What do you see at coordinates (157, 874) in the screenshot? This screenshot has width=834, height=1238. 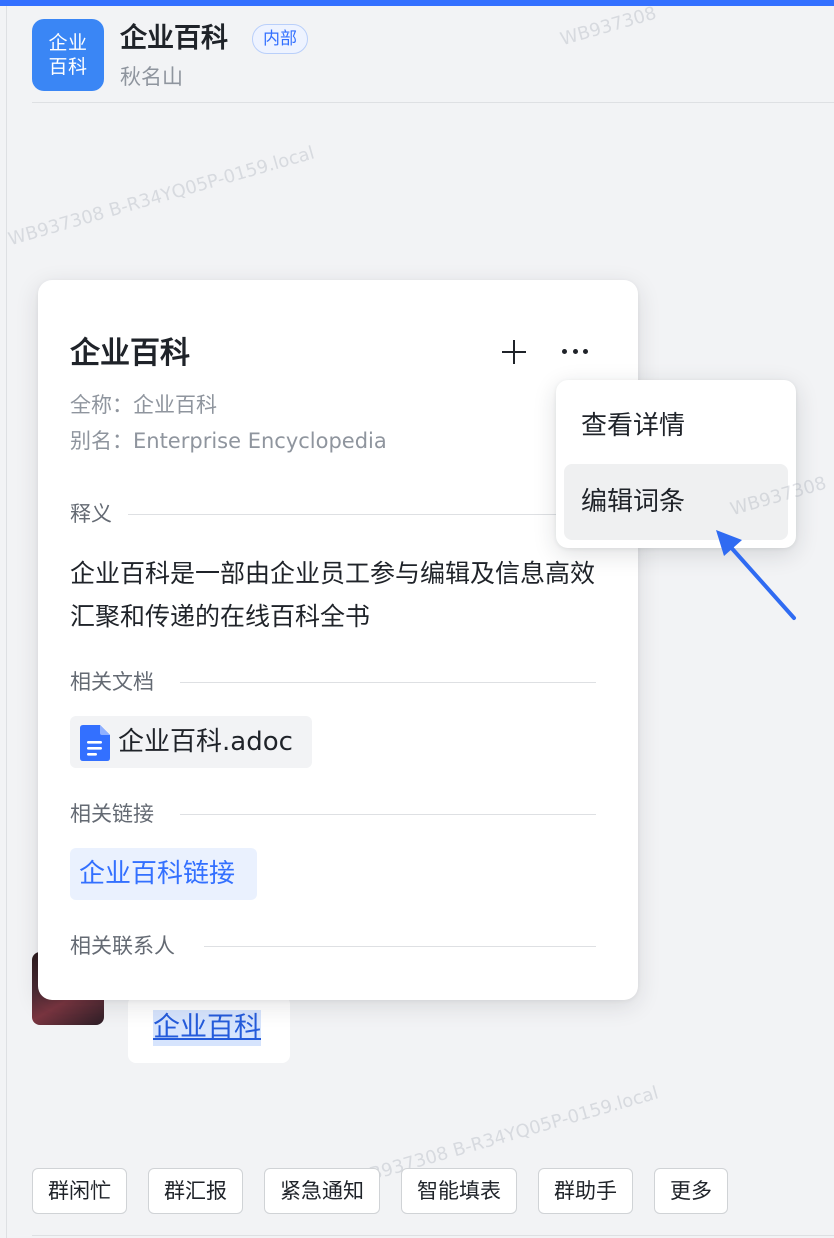 I see `related-link-text: 企业百科链接` at bounding box center [157, 874].